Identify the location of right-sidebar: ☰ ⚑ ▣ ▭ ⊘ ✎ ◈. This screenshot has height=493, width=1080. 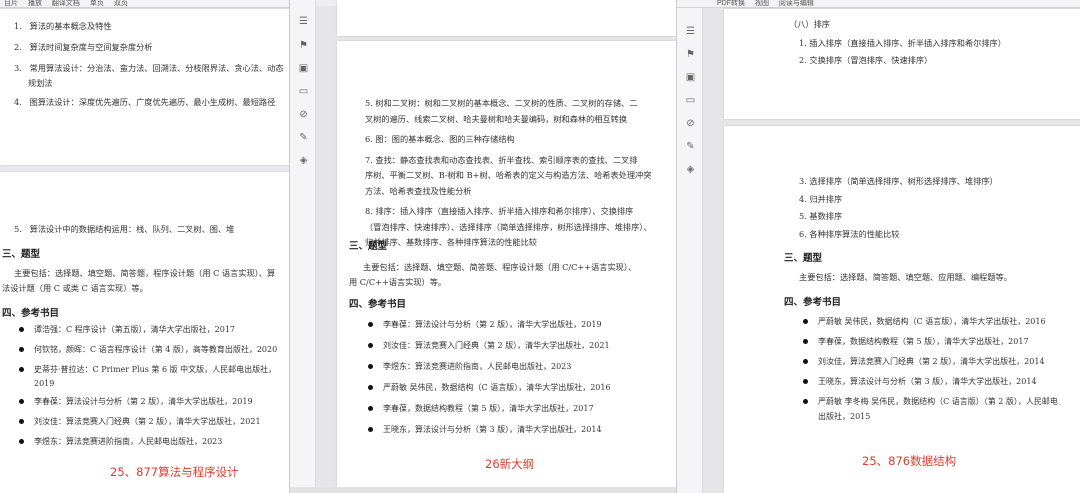
(690, 250).